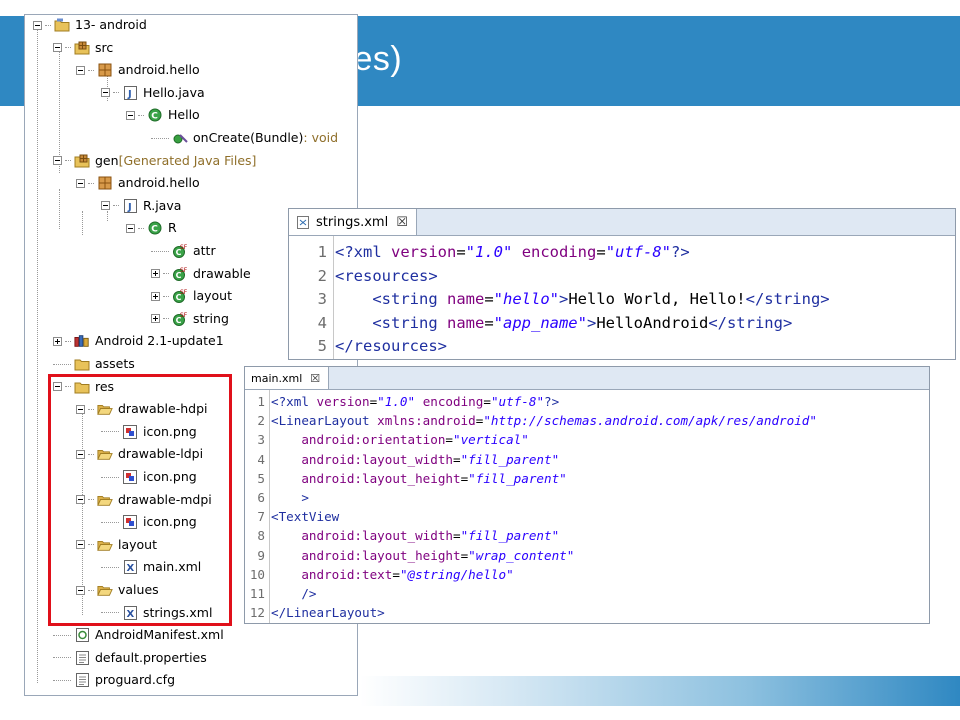 The height and width of the screenshot is (720, 960). Describe the element at coordinates (680, 252) in the screenshot. I see `code-token: ?>` at that location.